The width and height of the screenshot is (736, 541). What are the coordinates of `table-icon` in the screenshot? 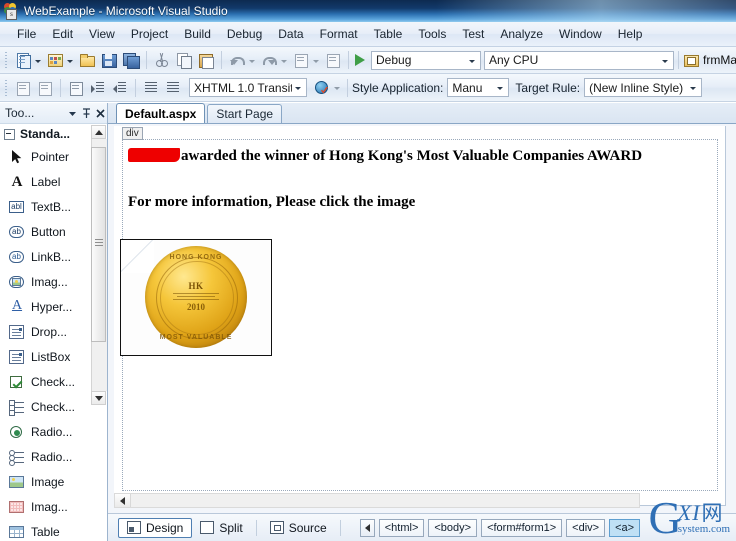 It's located at (17, 532).